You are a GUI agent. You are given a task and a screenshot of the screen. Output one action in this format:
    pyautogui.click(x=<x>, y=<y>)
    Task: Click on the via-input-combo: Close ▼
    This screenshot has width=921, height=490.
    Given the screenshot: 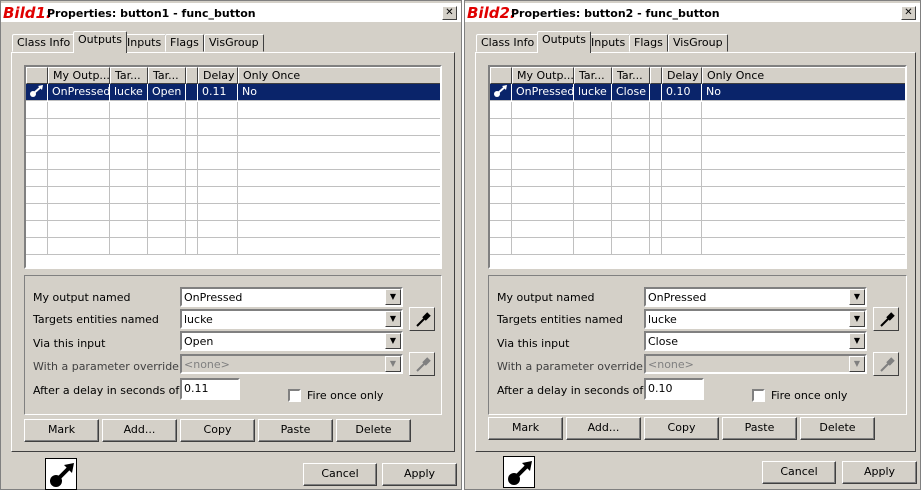 What is the action you would take?
    pyautogui.click(x=755, y=341)
    